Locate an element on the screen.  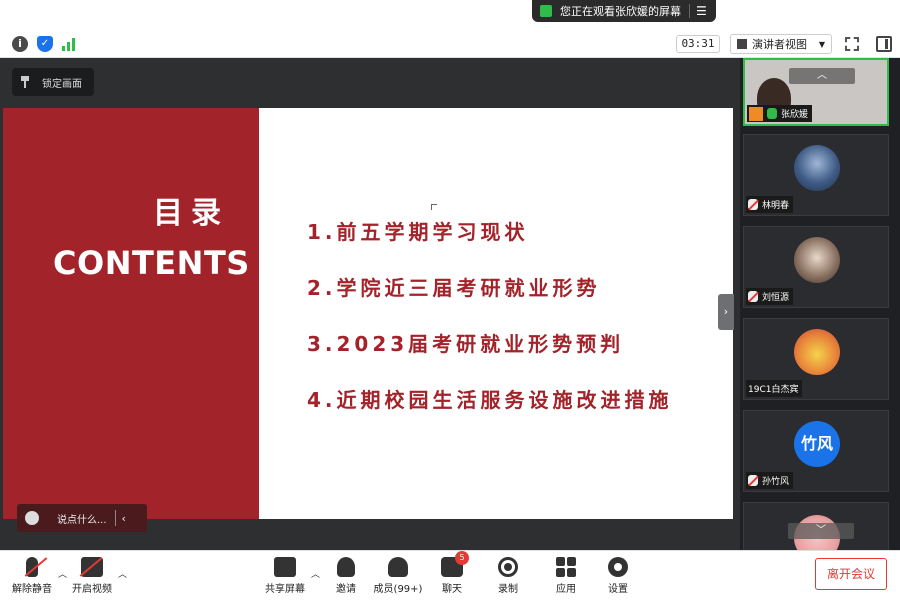
apps-button: 应用 is located at coordinates (566, 576).